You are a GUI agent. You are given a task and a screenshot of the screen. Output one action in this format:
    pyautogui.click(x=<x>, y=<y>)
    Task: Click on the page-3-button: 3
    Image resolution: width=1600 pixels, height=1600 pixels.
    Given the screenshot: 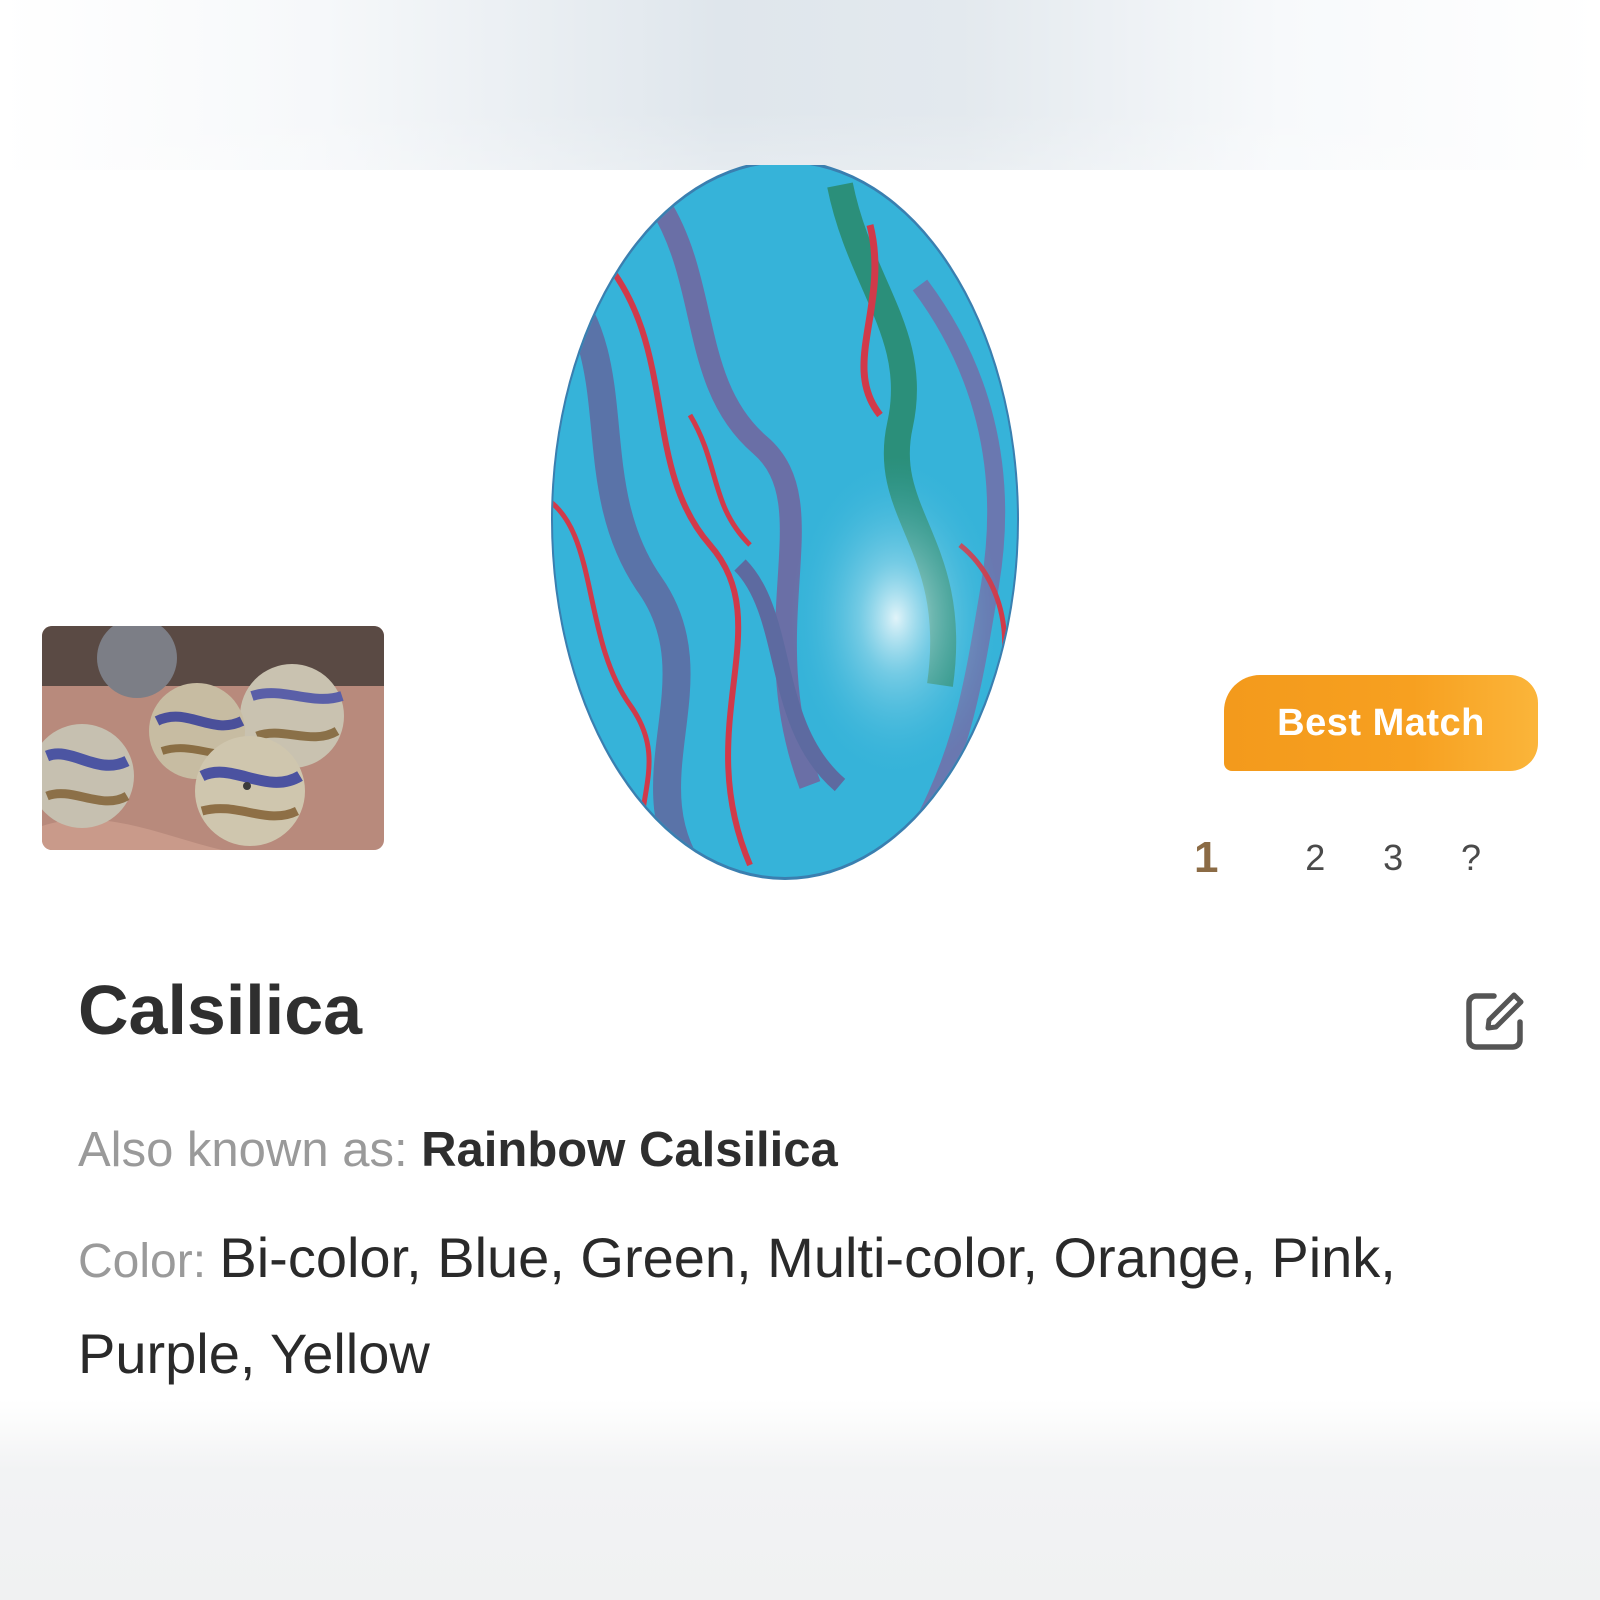 What is the action you would take?
    pyautogui.click(x=1393, y=858)
    